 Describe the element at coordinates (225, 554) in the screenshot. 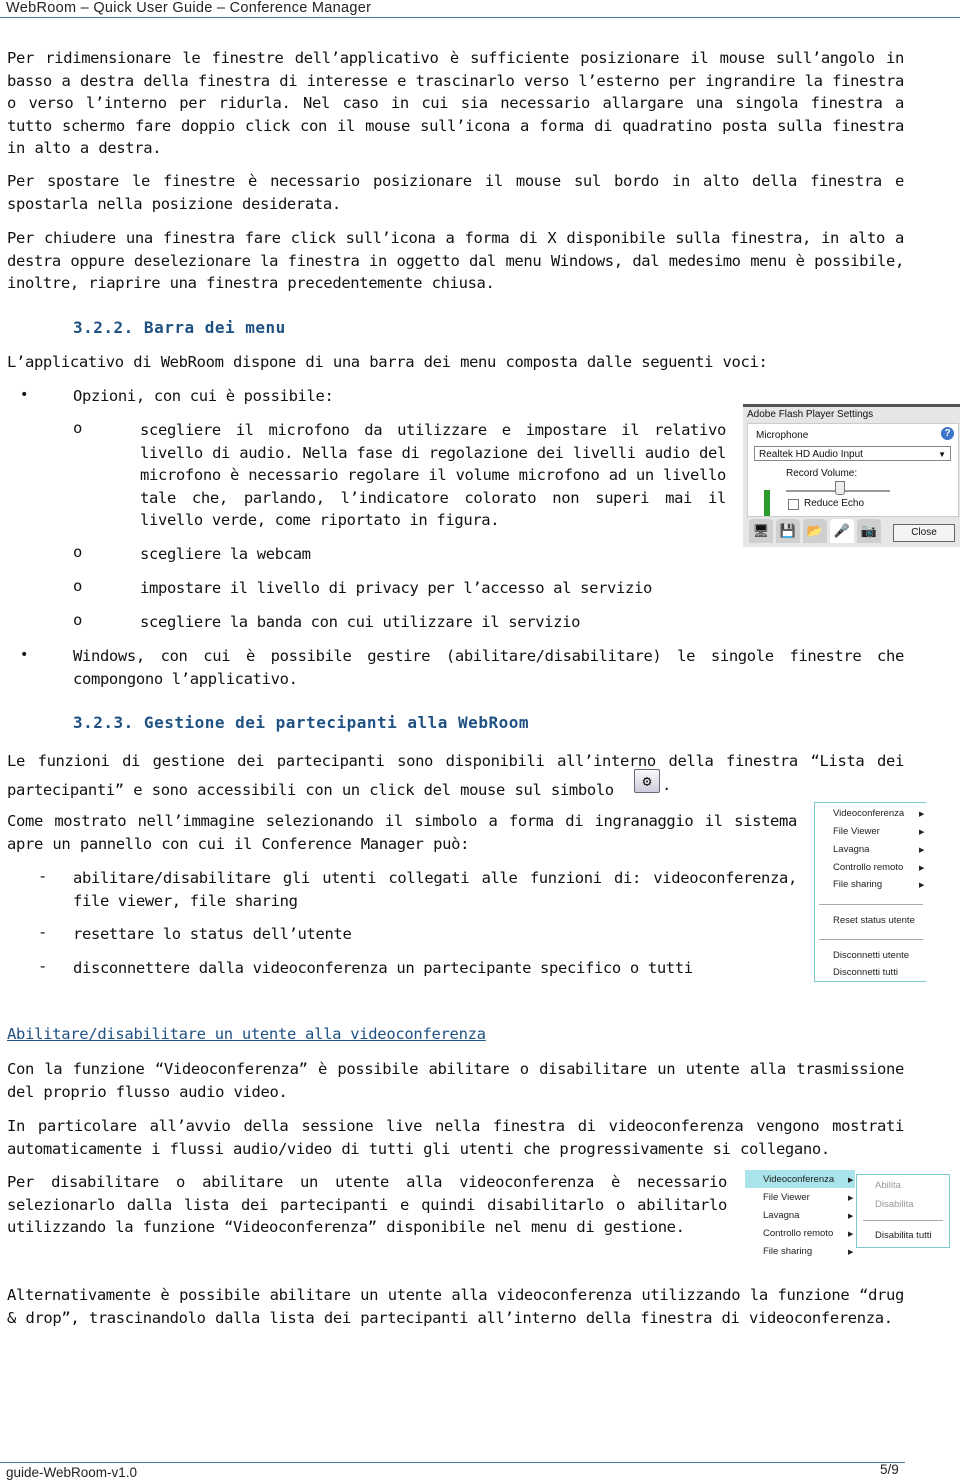

I see `sub-bullet-webcam: scegliere la webcam` at that location.